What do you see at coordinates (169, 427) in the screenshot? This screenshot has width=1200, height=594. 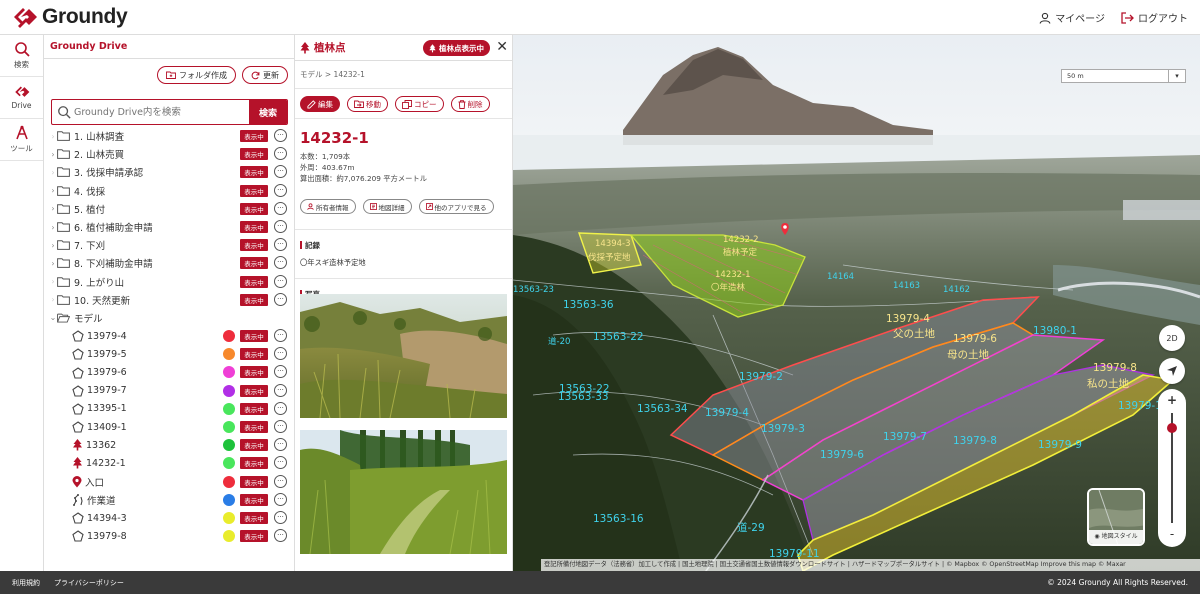 I see `model-row: 13409-1 表示中 ···` at bounding box center [169, 427].